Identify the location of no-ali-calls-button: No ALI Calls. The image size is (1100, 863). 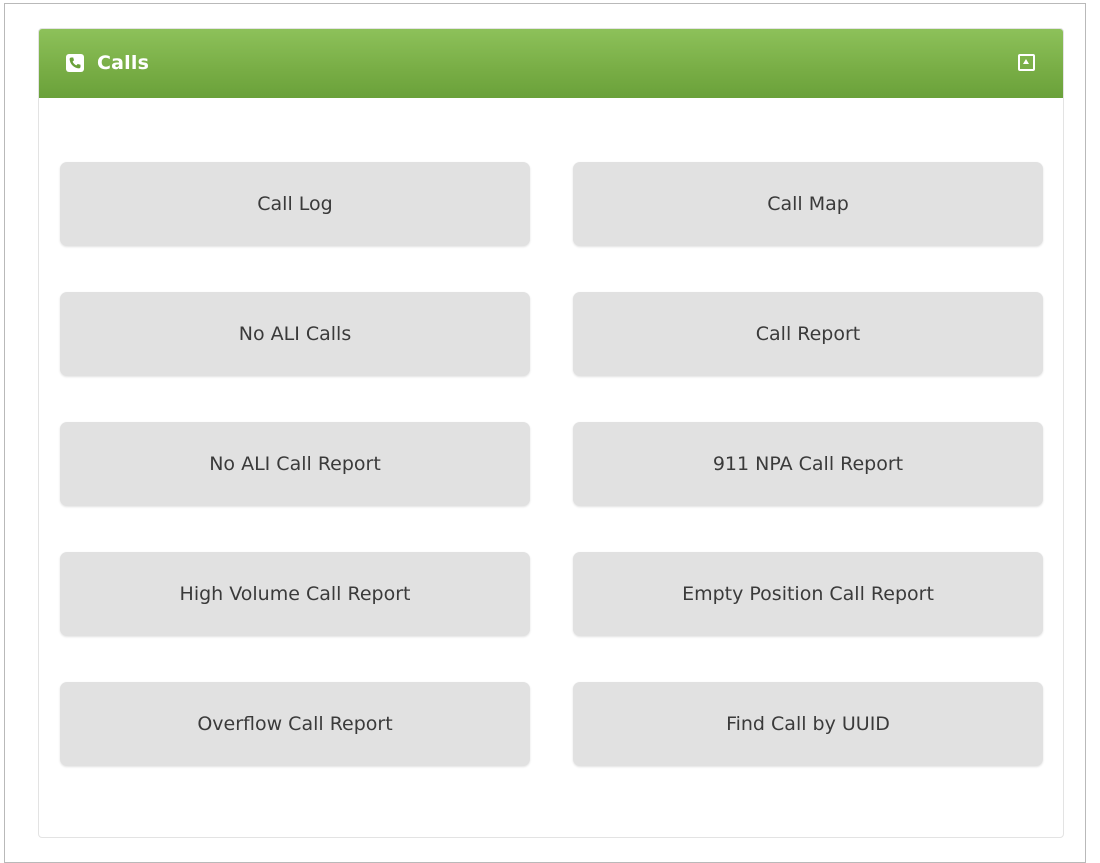
(295, 334).